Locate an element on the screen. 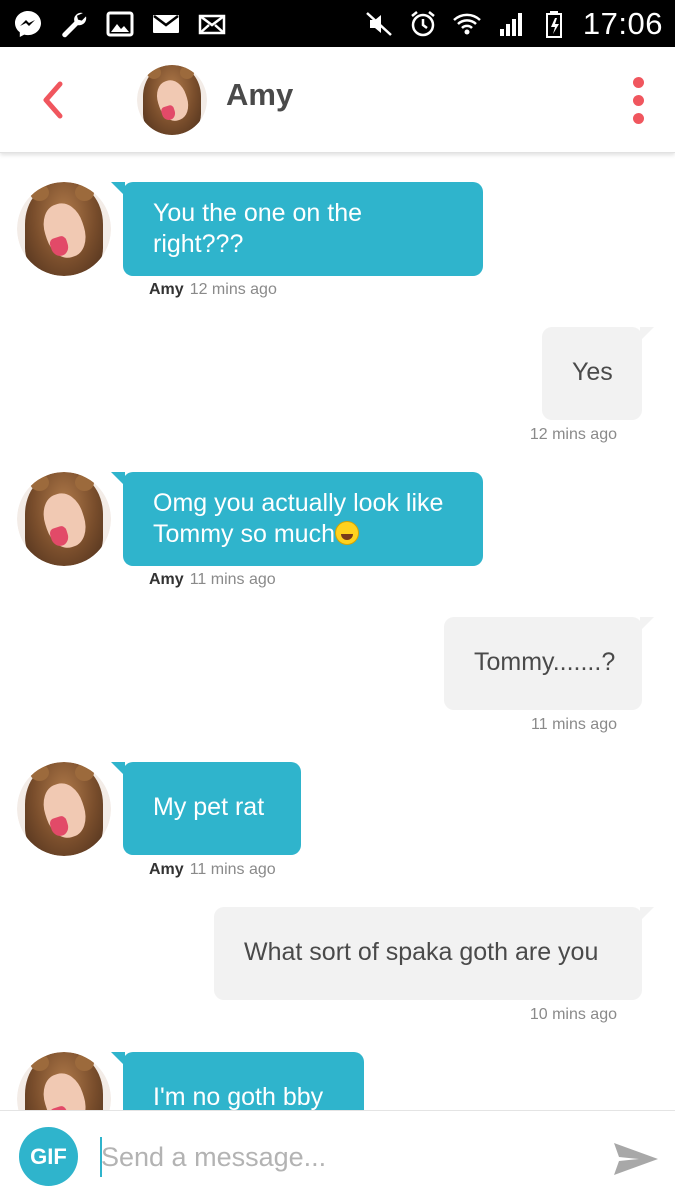 The width and height of the screenshot is (675, 1200). gallery-icon is located at coordinates (120, 24).